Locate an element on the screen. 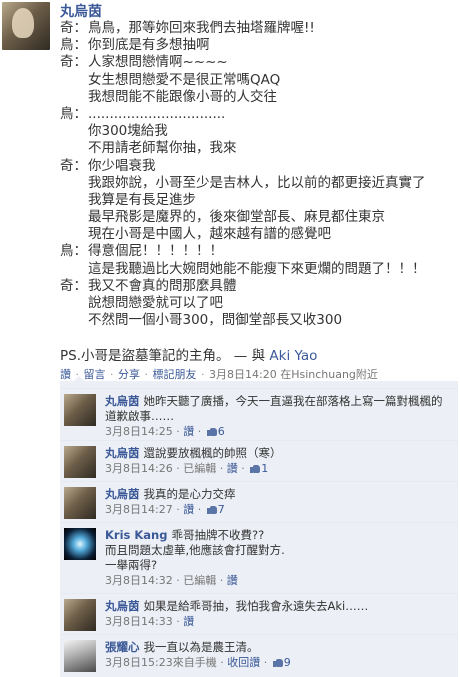  poster-name: 丸烏茵 is located at coordinates (81, 11).